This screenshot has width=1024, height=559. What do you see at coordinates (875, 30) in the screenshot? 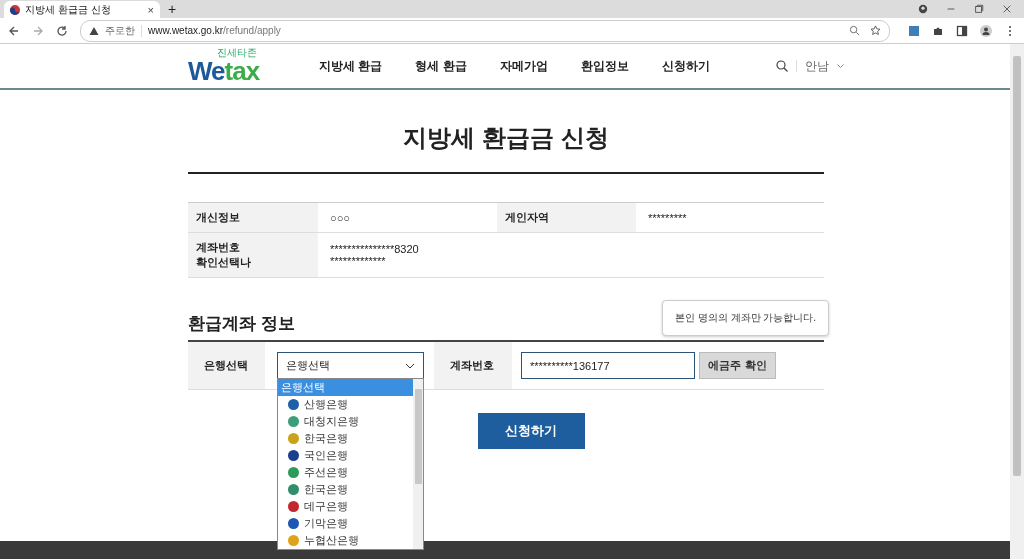
I see `star-icon` at bounding box center [875, 30].